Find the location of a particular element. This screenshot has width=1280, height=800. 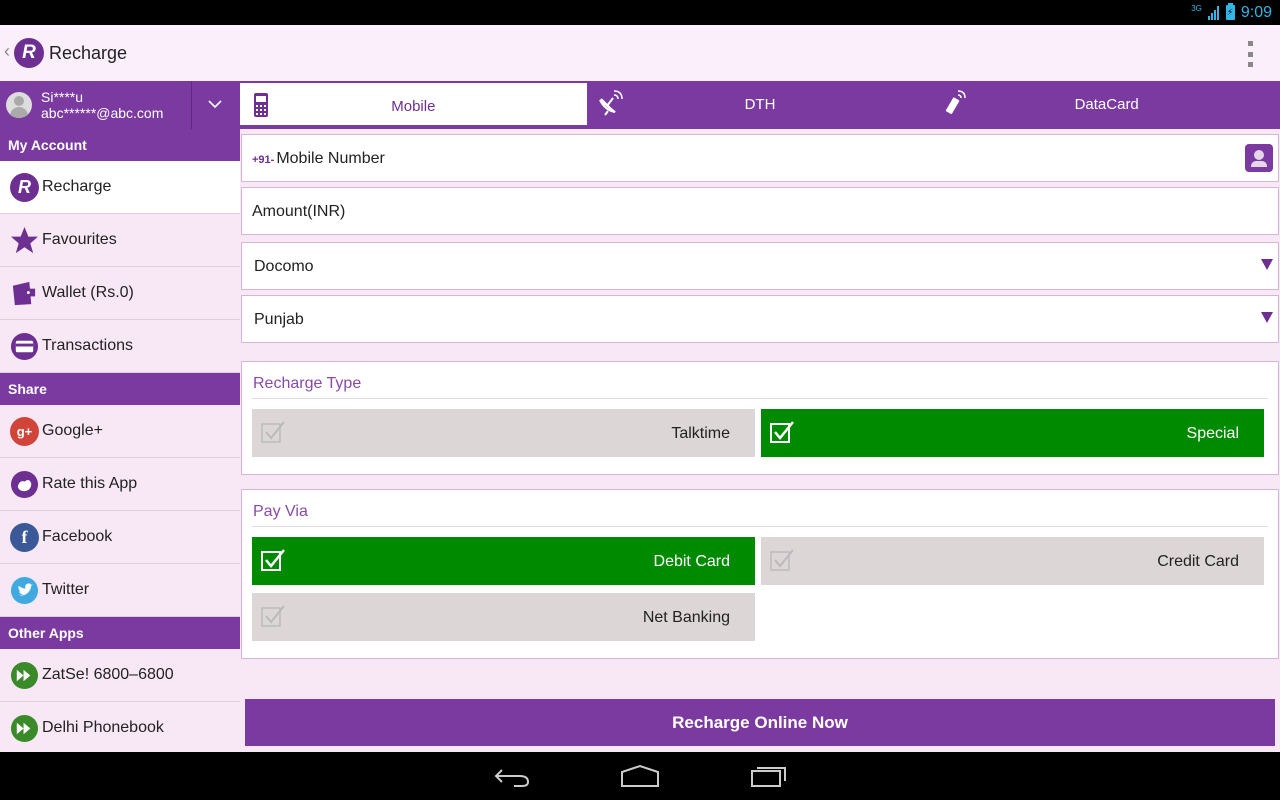

system-navigation-bar is located at coordinates (640, 776).